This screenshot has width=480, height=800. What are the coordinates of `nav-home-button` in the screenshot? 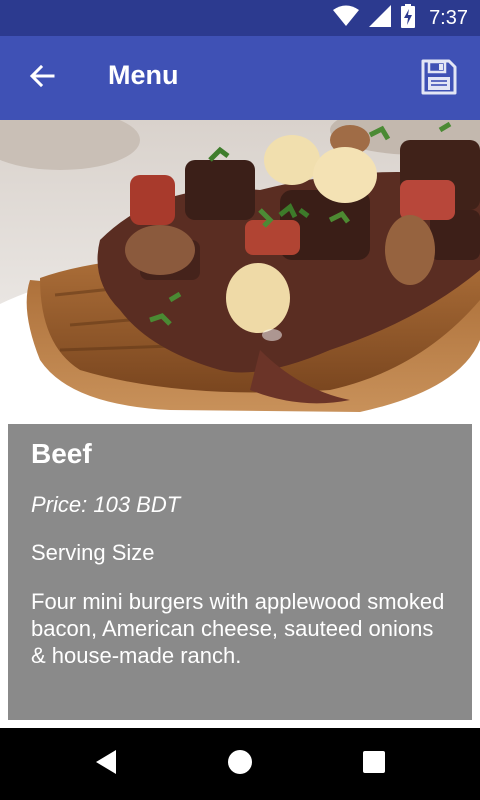 It's located at (240, 764).